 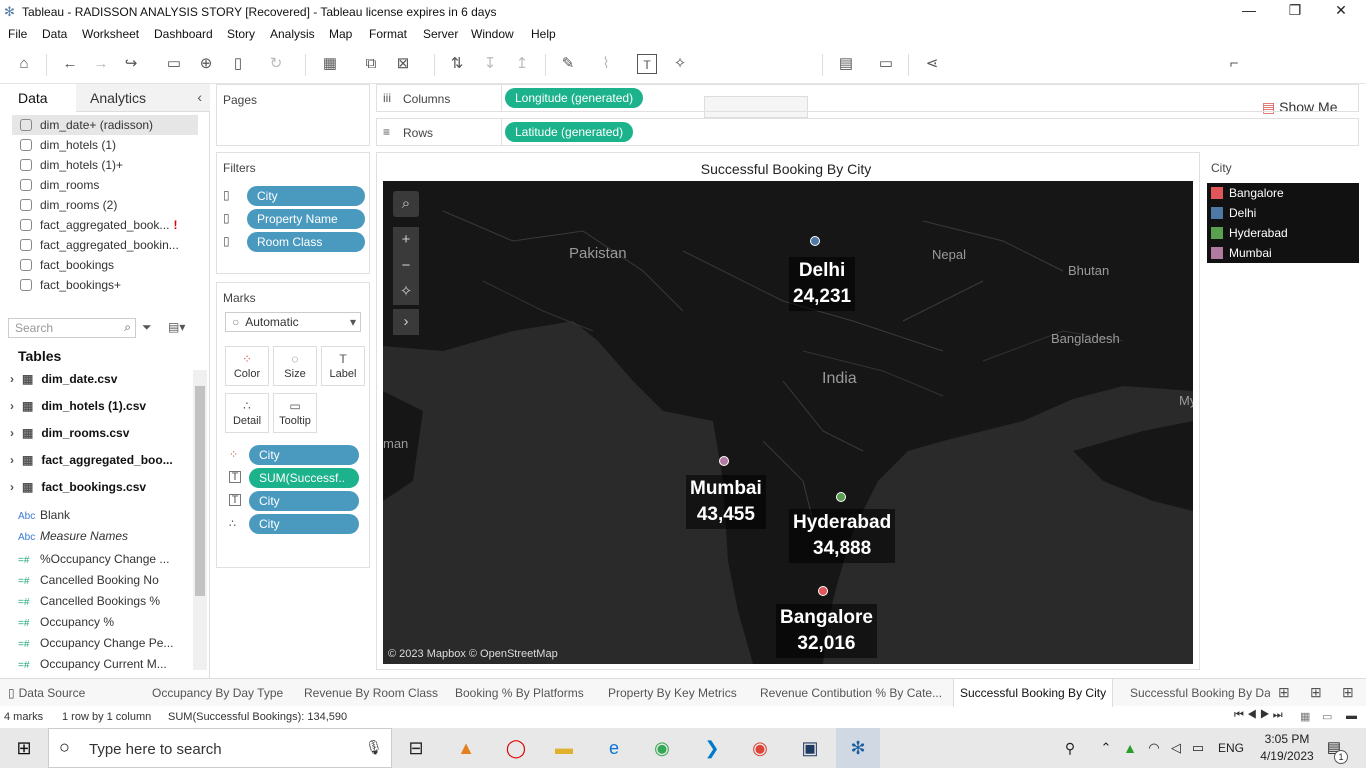 I want to click on tab-sheet-active: Successful Booking By City, so click(x=1033, y=693).